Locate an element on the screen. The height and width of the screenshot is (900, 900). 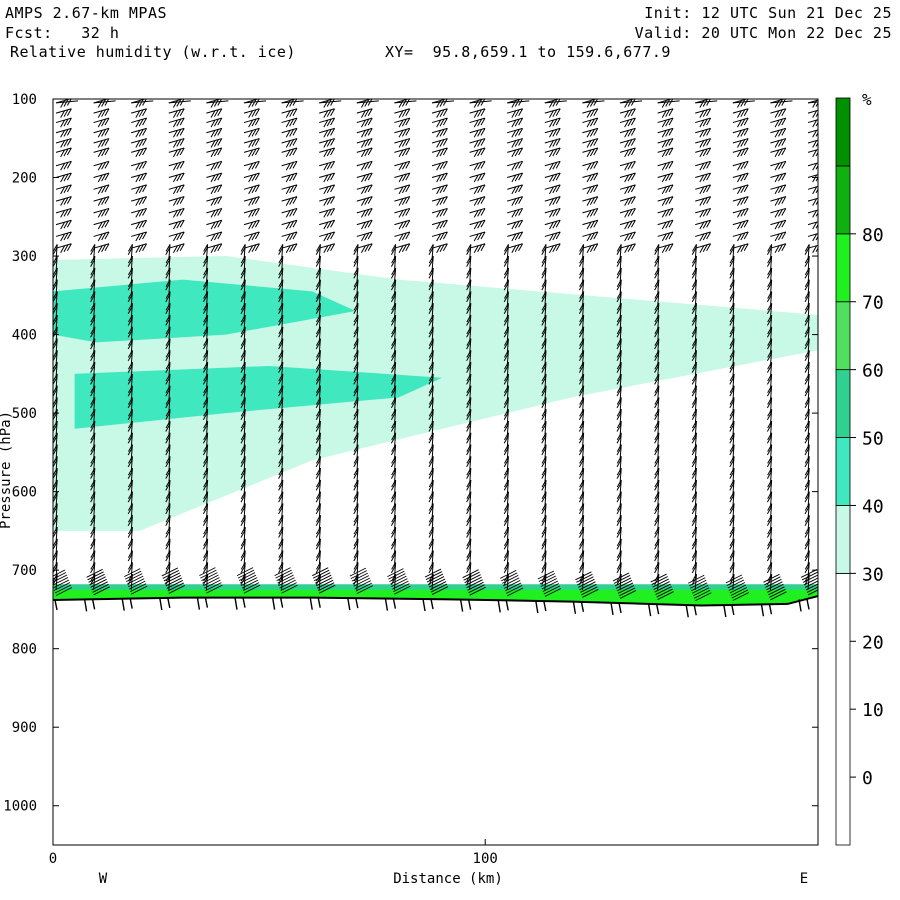
y-tick-label: 600 is located at coordinates (24, 493).